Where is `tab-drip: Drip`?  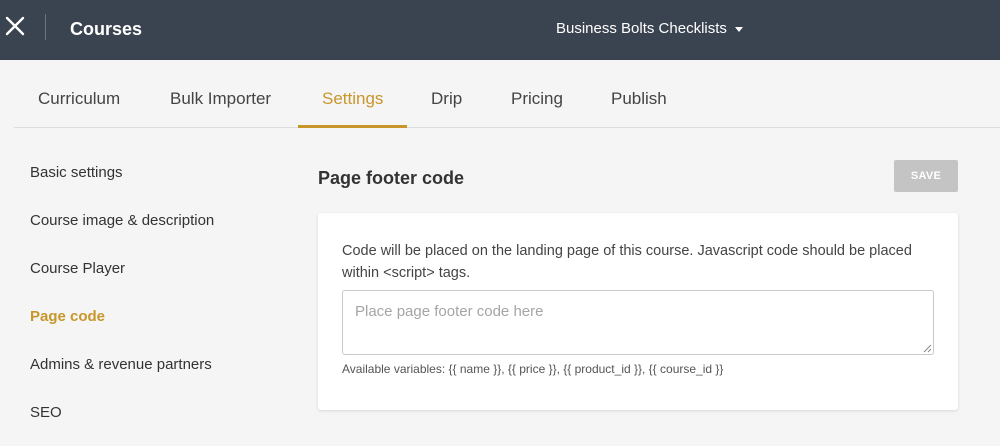
tab-drip: Drip is located at coordinates (446, 94).